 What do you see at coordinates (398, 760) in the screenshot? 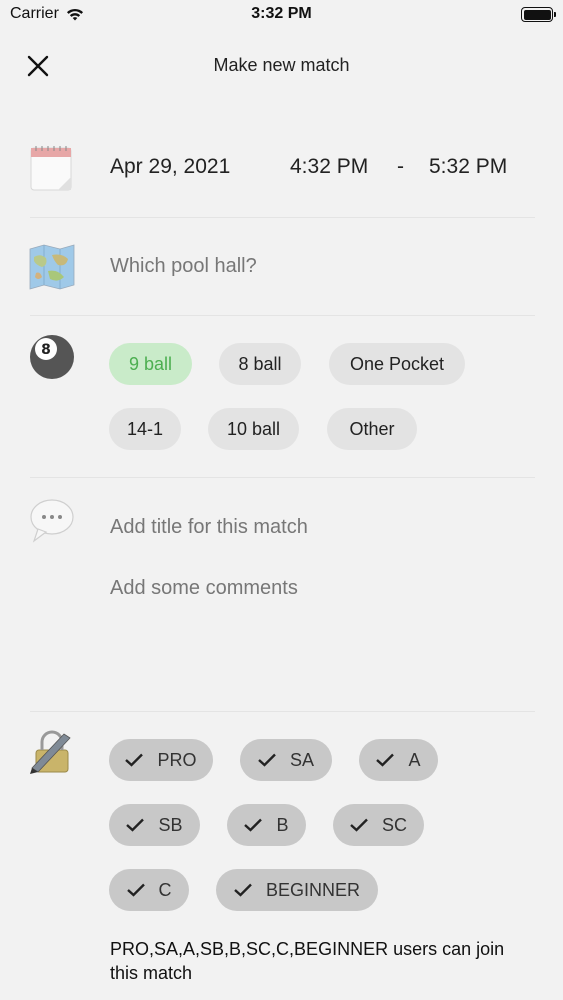
I see `level-chip-a: A` at bounding box center [398, 760].